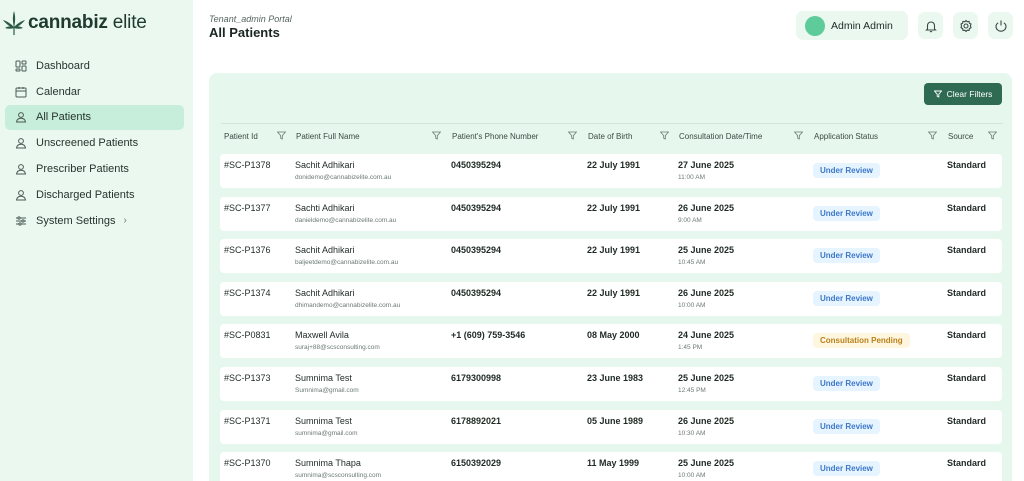 This screenshot has width=1024, height=481. I want to click on patient-phone: 6178892021, so click(476, 420).